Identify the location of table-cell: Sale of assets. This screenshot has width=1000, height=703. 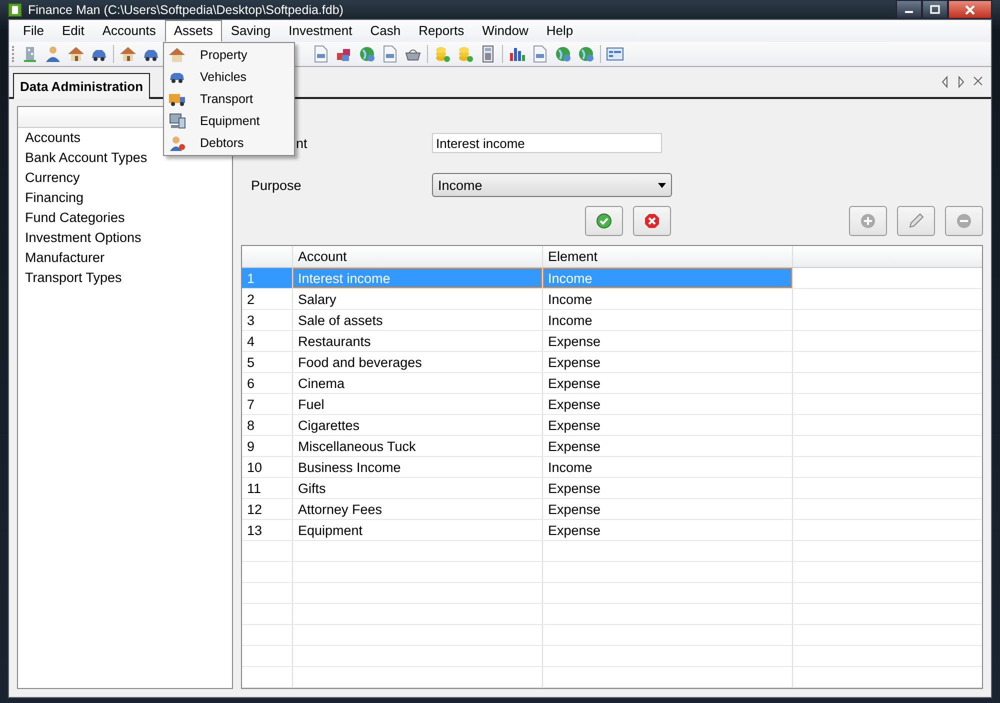
(418, 320).